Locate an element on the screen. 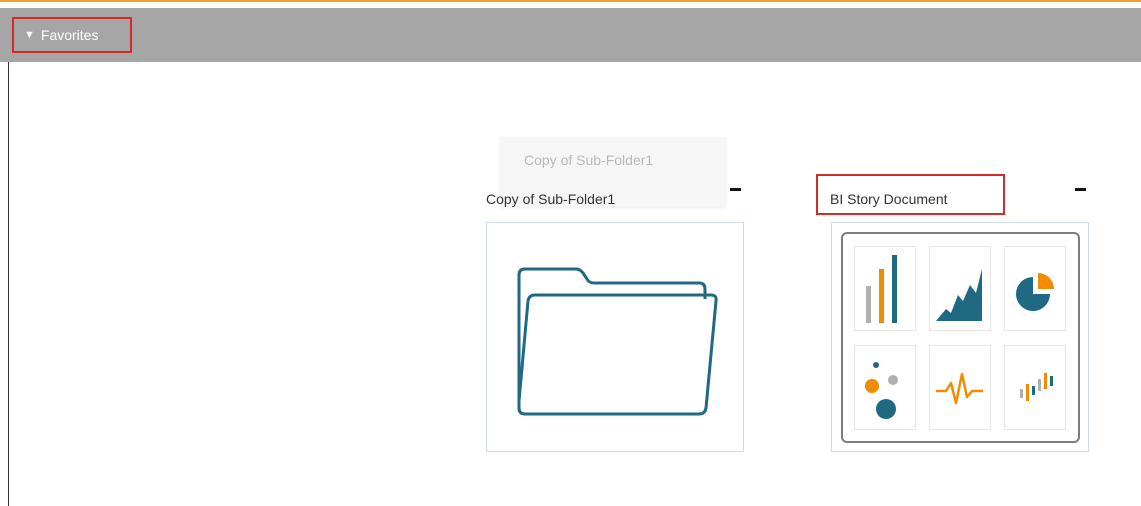 The width and height of the screenshot is (1141, 506). column-chart-icon is located at coordinates (1036, 387).